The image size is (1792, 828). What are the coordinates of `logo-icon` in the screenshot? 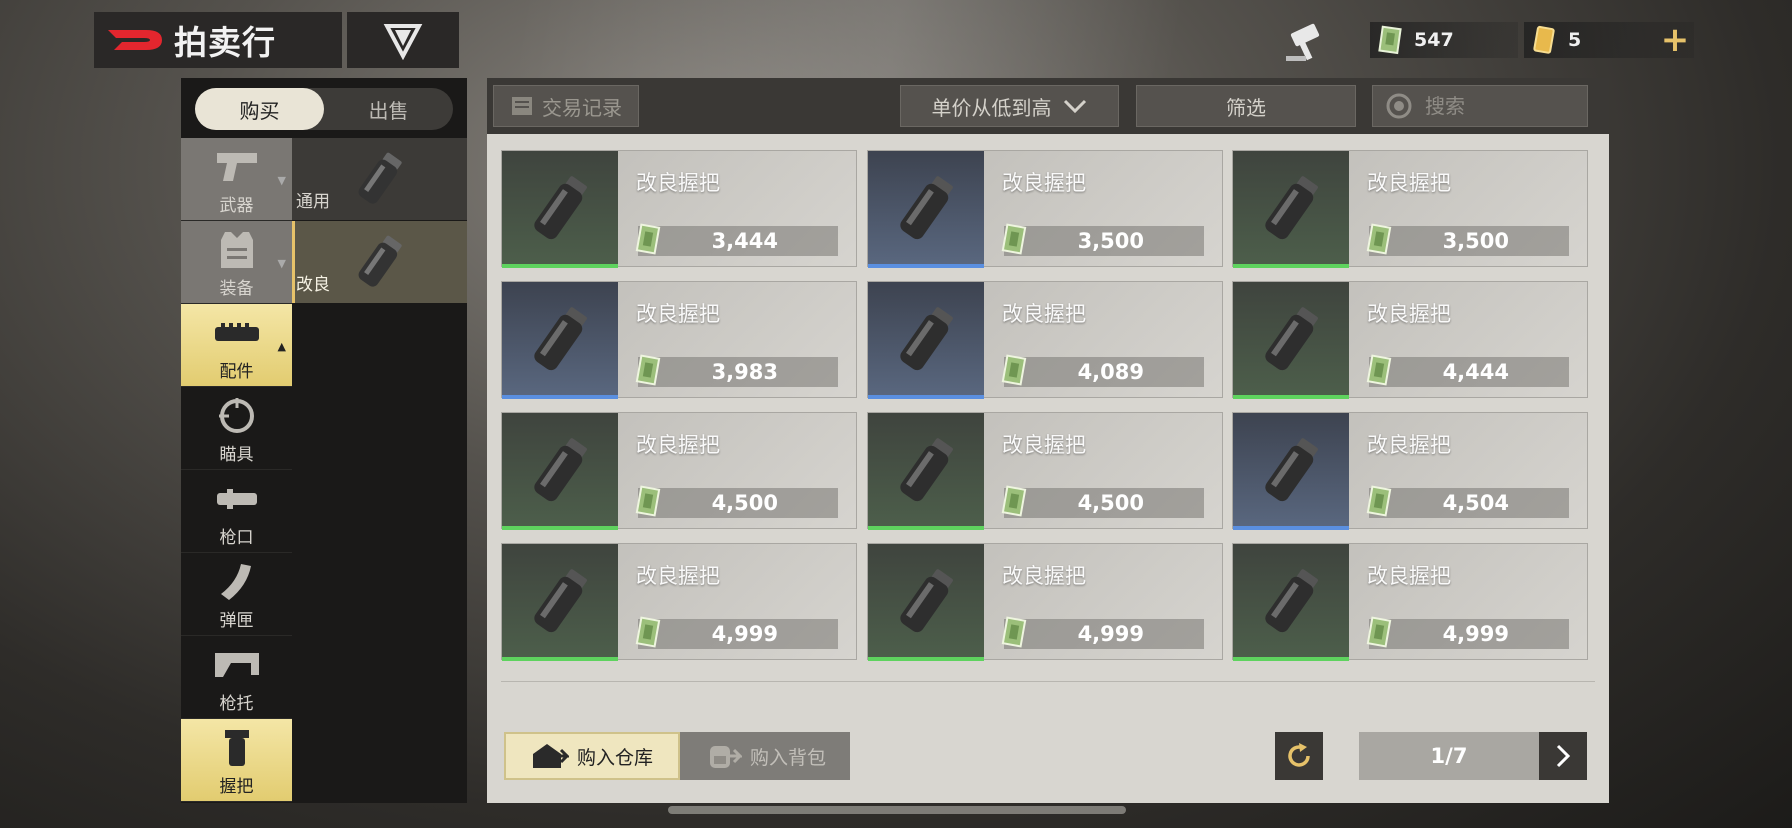 It's located at (135, 40).